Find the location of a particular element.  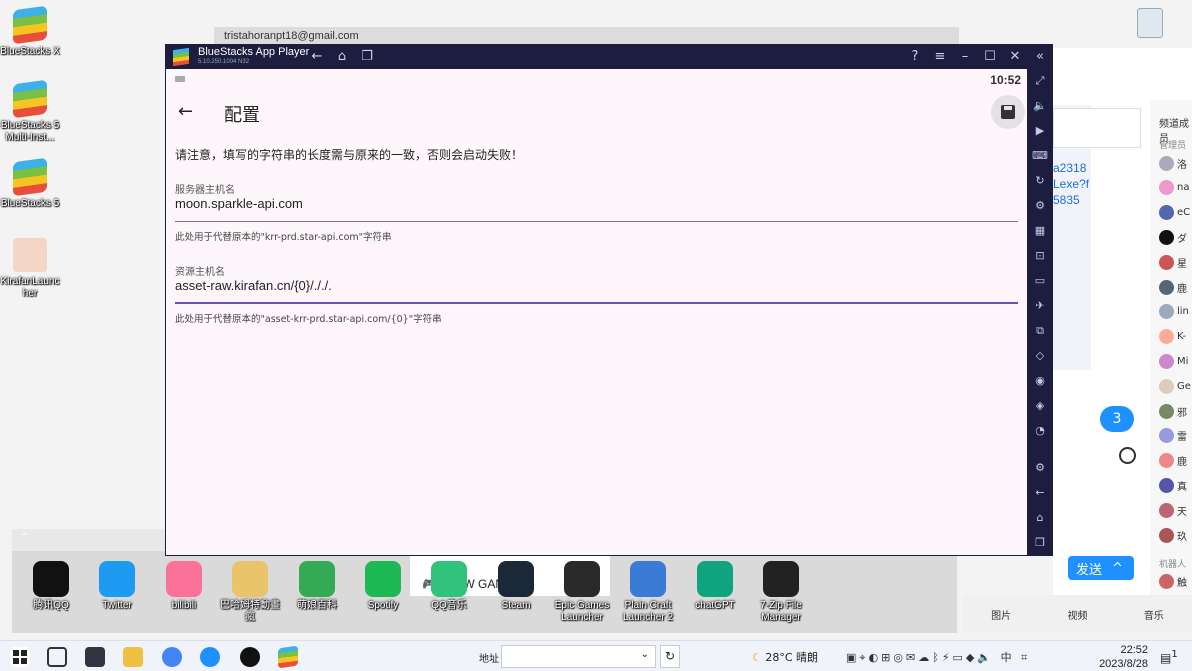

minimize-icon: – is located at coordinates (965, 57).